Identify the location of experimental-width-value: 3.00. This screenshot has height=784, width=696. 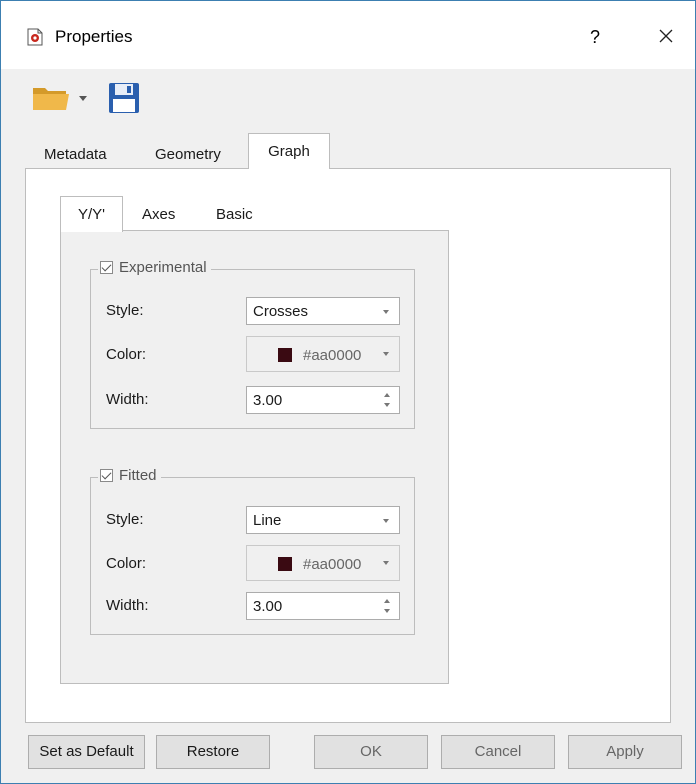
(268, 400).